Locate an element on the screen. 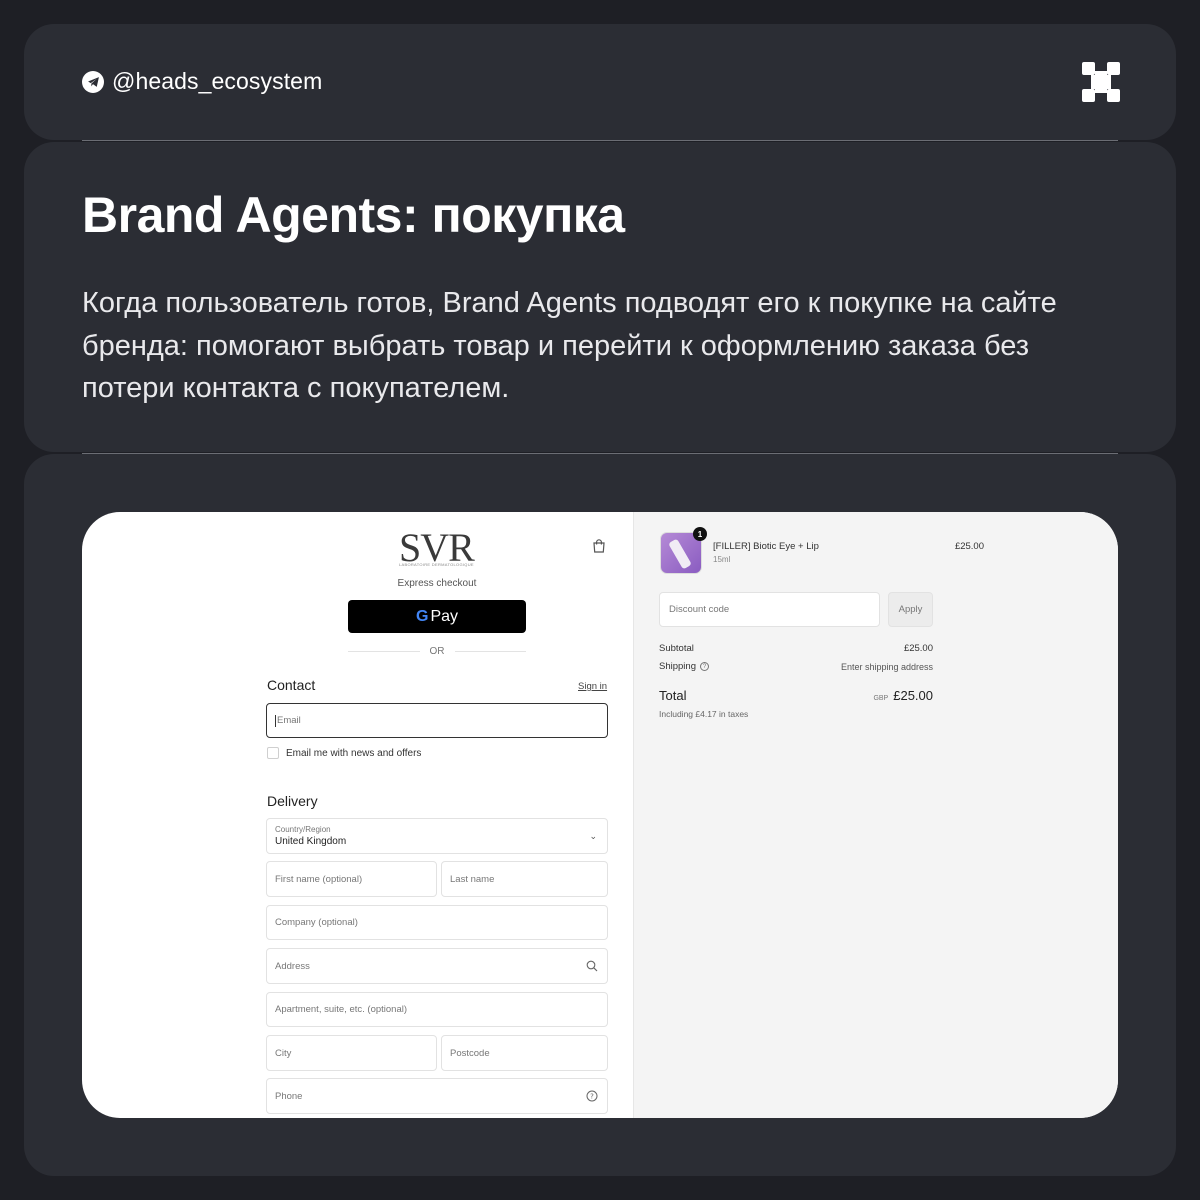 This screenshot has width=1200, height=1200. newsletter-option: Email me with news and offers is located at coordinates (344, 753).